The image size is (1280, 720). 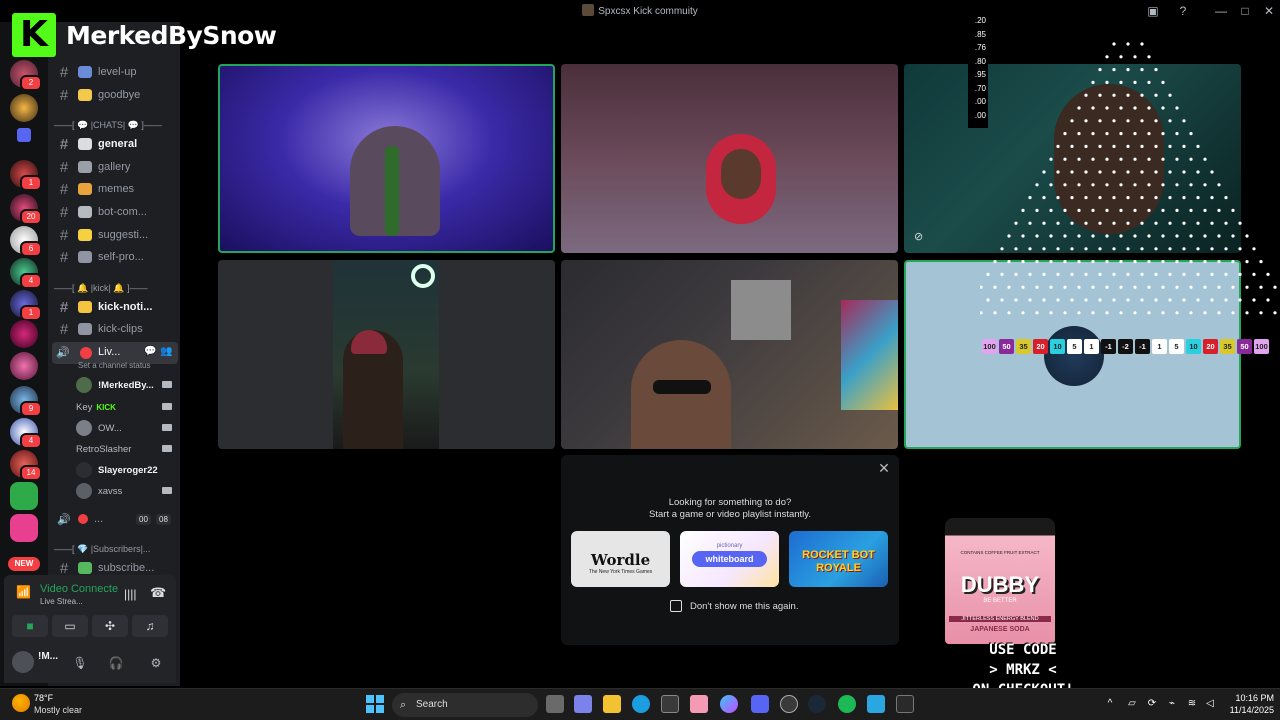 I want to click on wifi-icon: ≋, so click(x=1192, y=704).